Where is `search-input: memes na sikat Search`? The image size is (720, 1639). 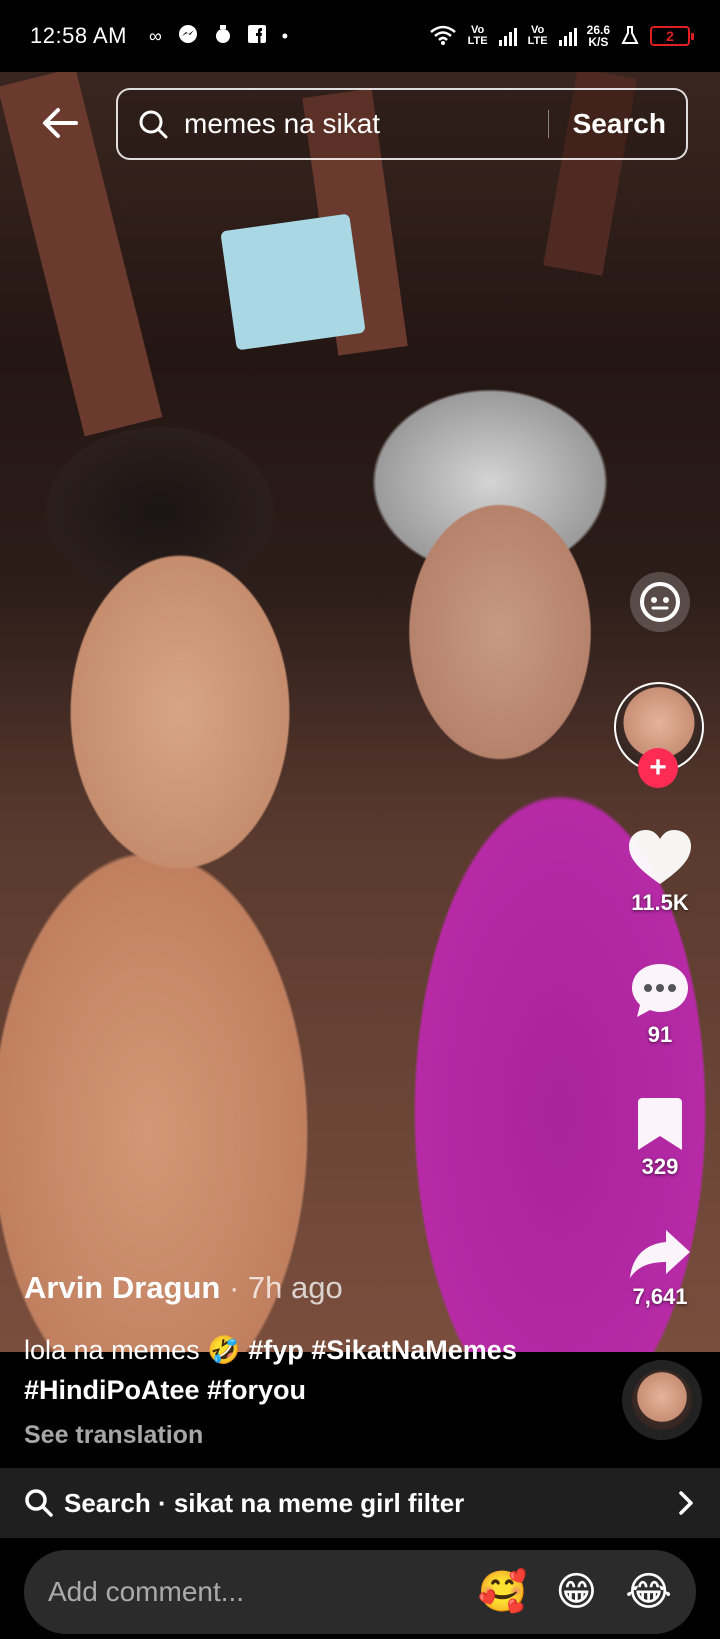
search-input: memes na sikat Search is located at coordinates (402, 124).